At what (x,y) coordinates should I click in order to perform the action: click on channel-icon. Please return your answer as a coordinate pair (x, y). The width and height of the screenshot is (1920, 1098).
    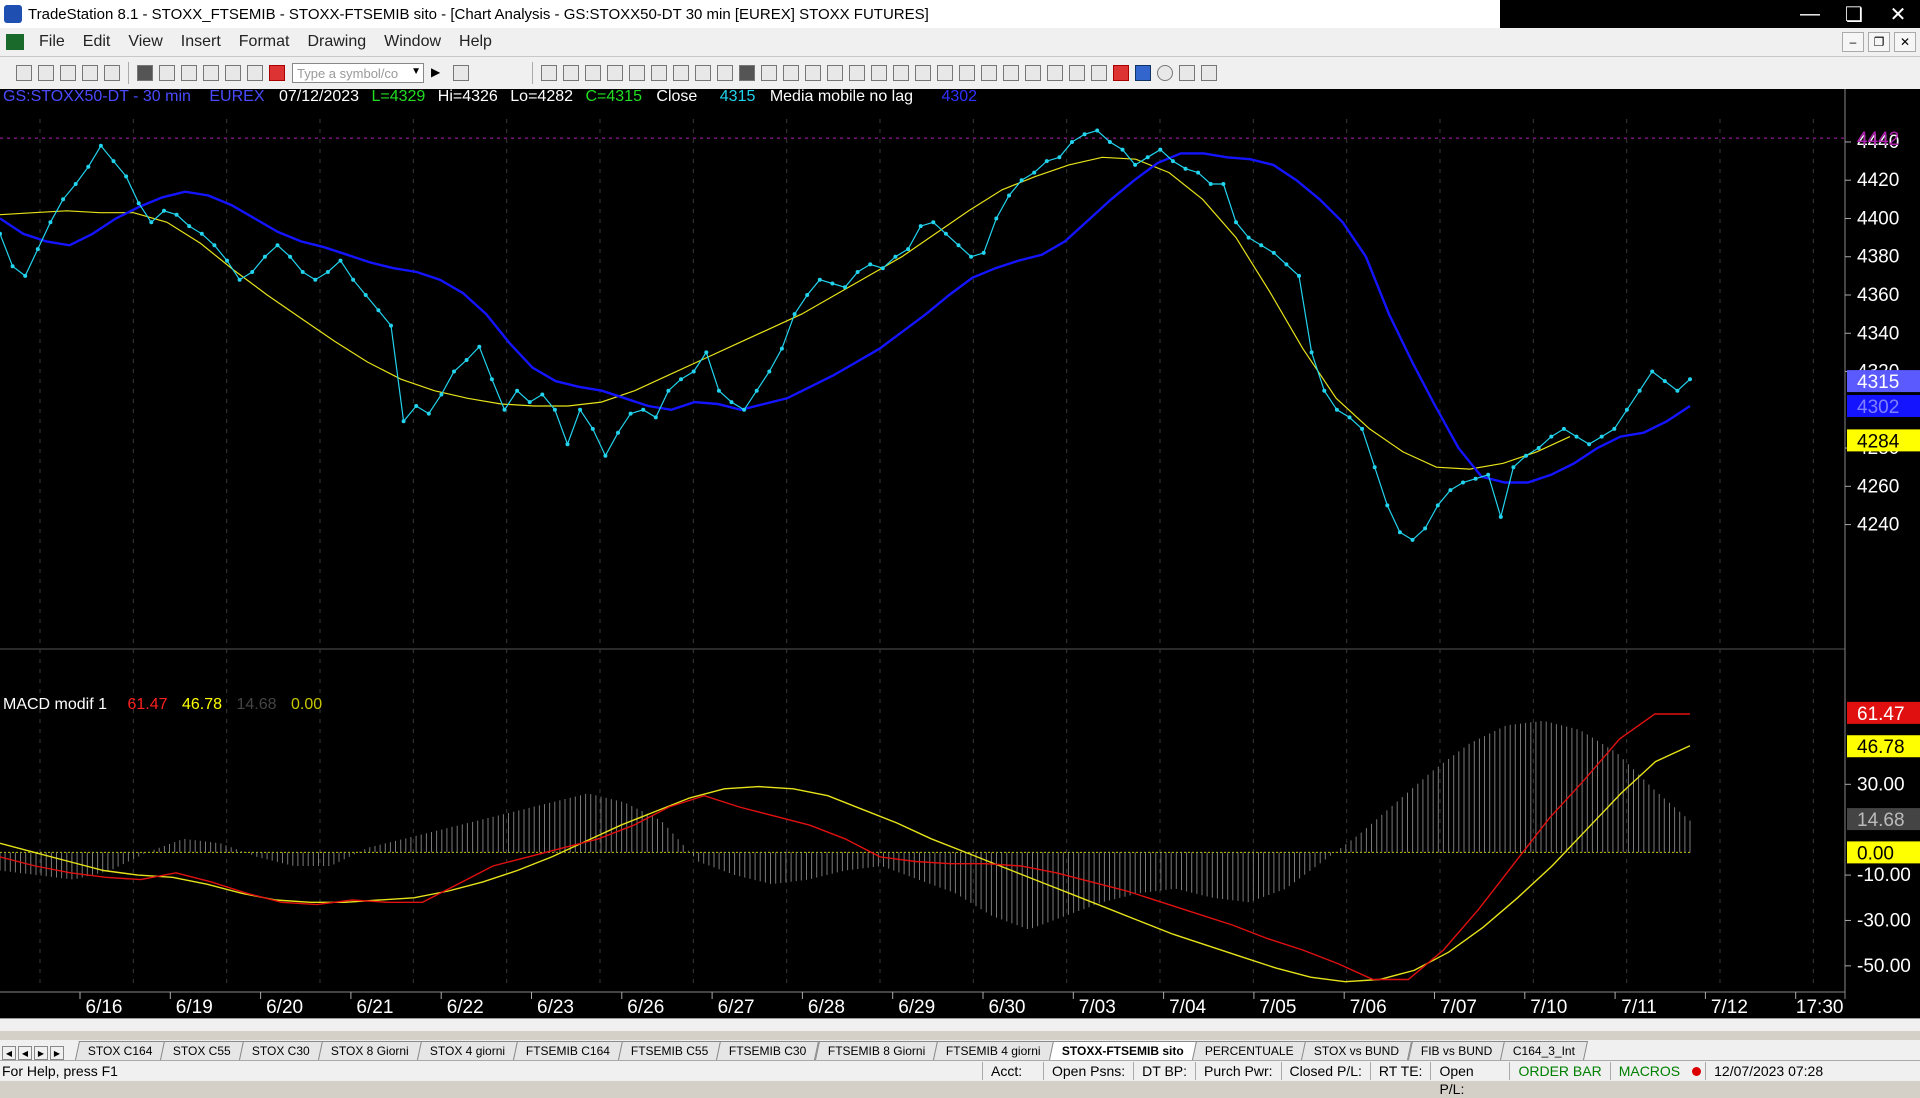
    Looking at the image, I should click on (1033, 73).